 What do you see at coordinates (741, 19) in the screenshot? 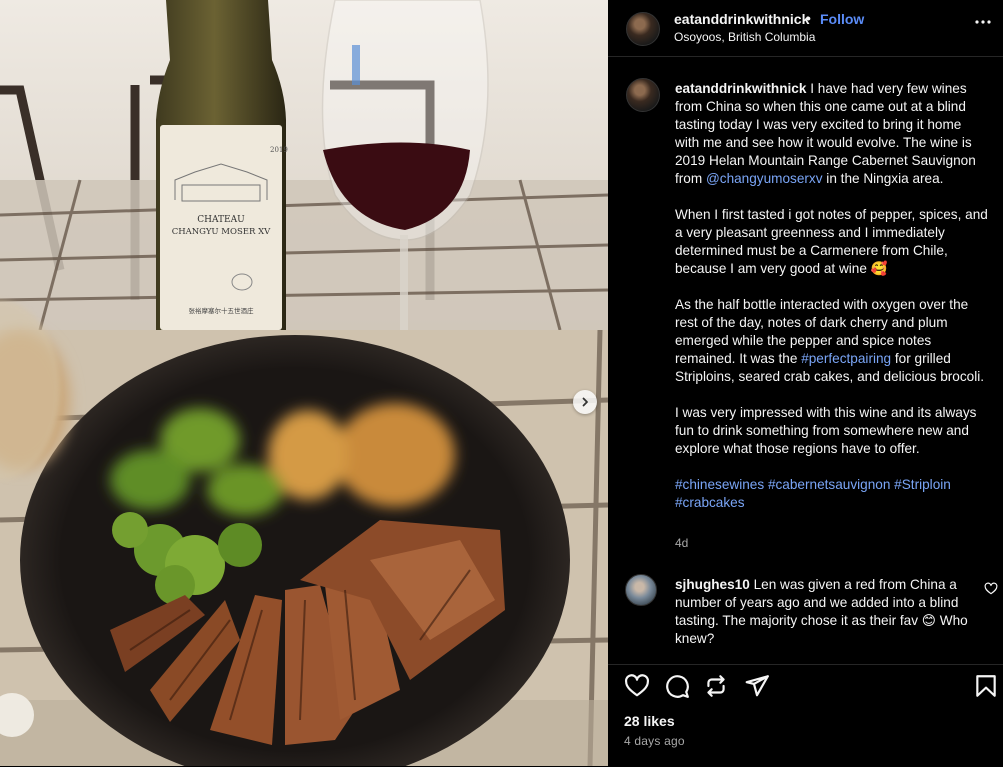
I see `author-username: eatanddrinkwithnick` at bounding box center [741, 19].